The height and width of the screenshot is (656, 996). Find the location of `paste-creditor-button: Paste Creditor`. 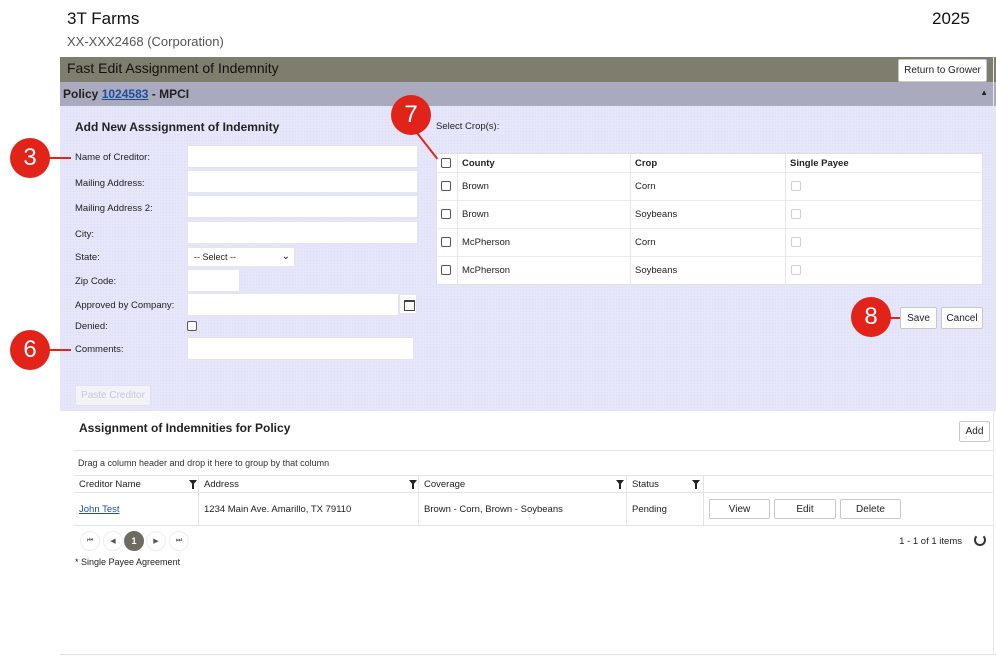

paste-creditor-button: Paste Creditor is located at coordinates (113, 395).